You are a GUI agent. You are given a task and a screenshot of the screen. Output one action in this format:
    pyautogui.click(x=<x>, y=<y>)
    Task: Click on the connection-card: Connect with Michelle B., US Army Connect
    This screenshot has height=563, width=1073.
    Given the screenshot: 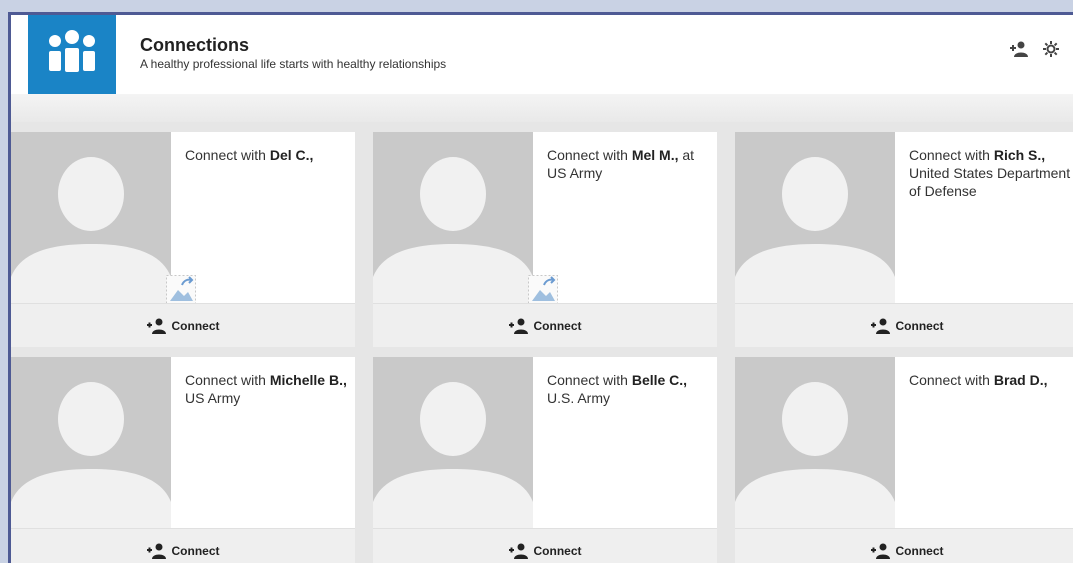 What is the action you would take?
    pyautogui.click(x=183, y=460)
    